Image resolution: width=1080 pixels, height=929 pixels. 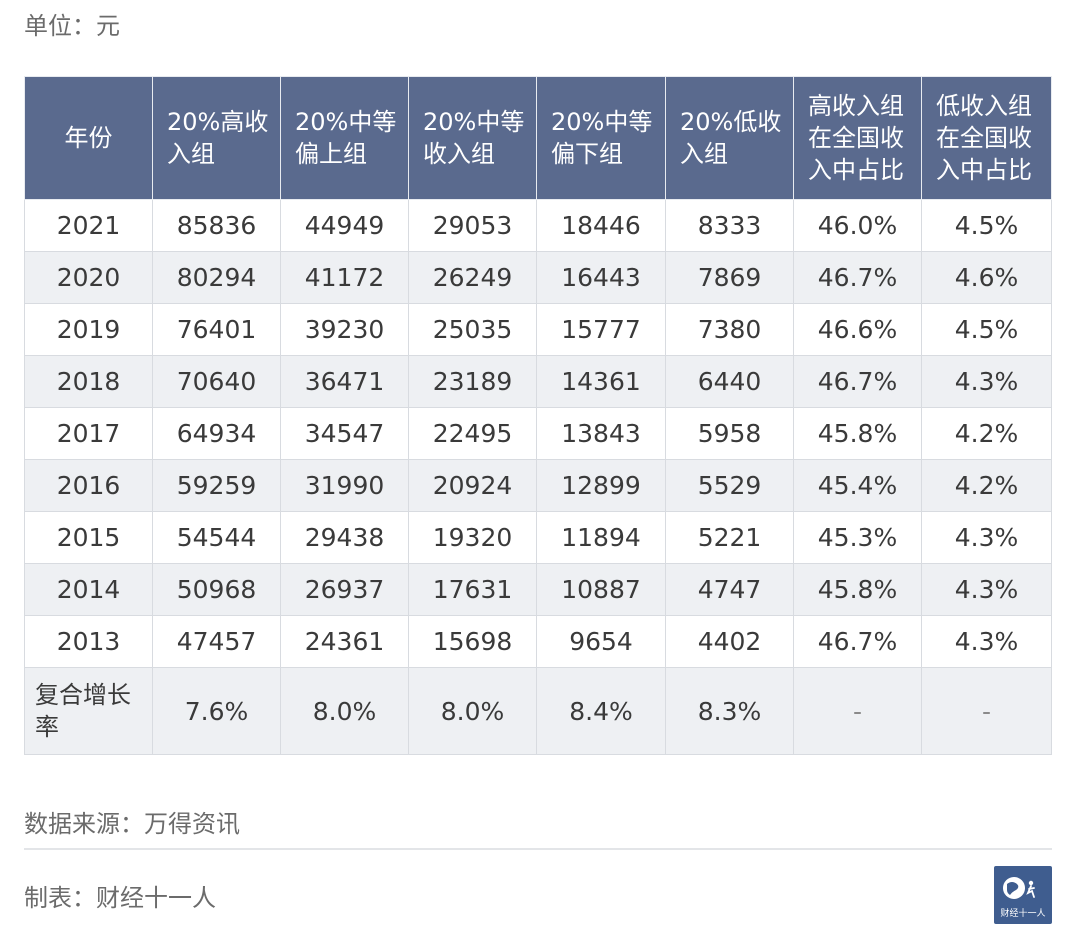 What do you see at coordinates (601, 381) in the screenshot?
I see `table-cell: 14361` at bounding box center [601, 381].